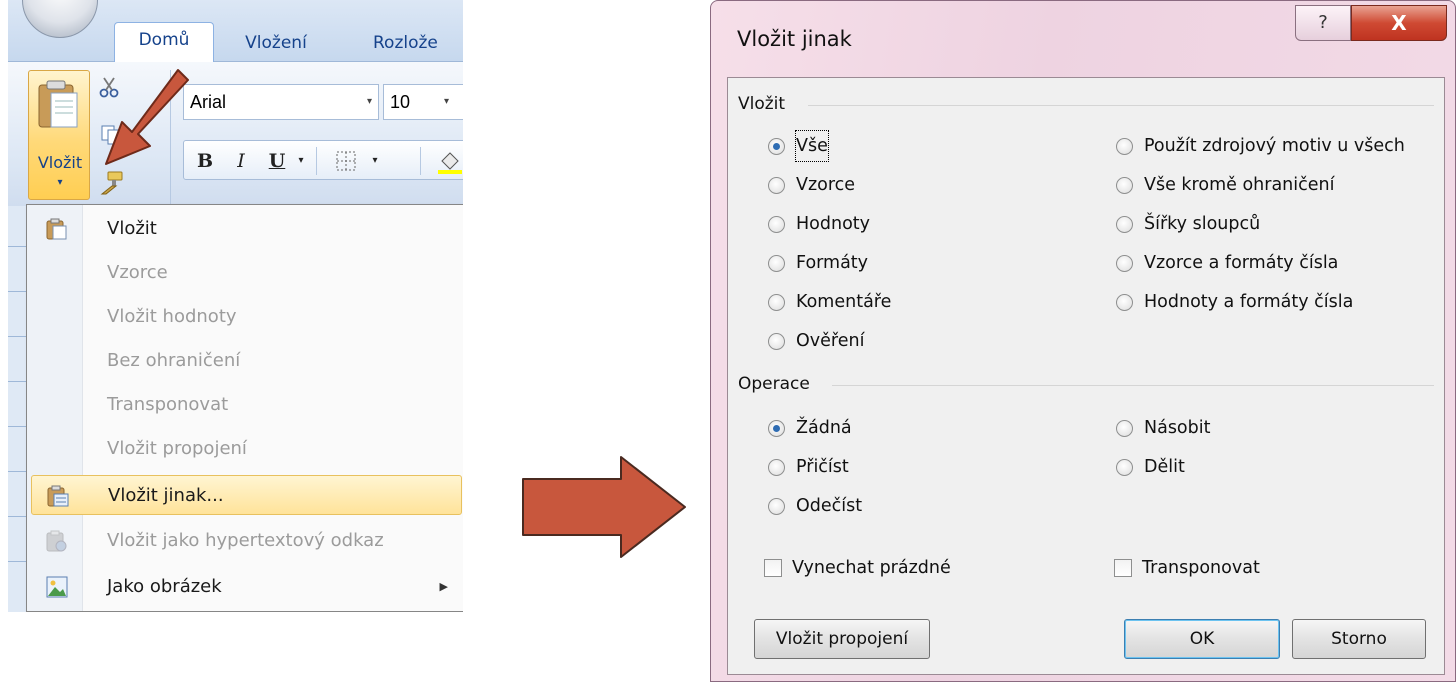 The image size is (1456, 682). I want to click on help-button: ?, so click(1323, 23).